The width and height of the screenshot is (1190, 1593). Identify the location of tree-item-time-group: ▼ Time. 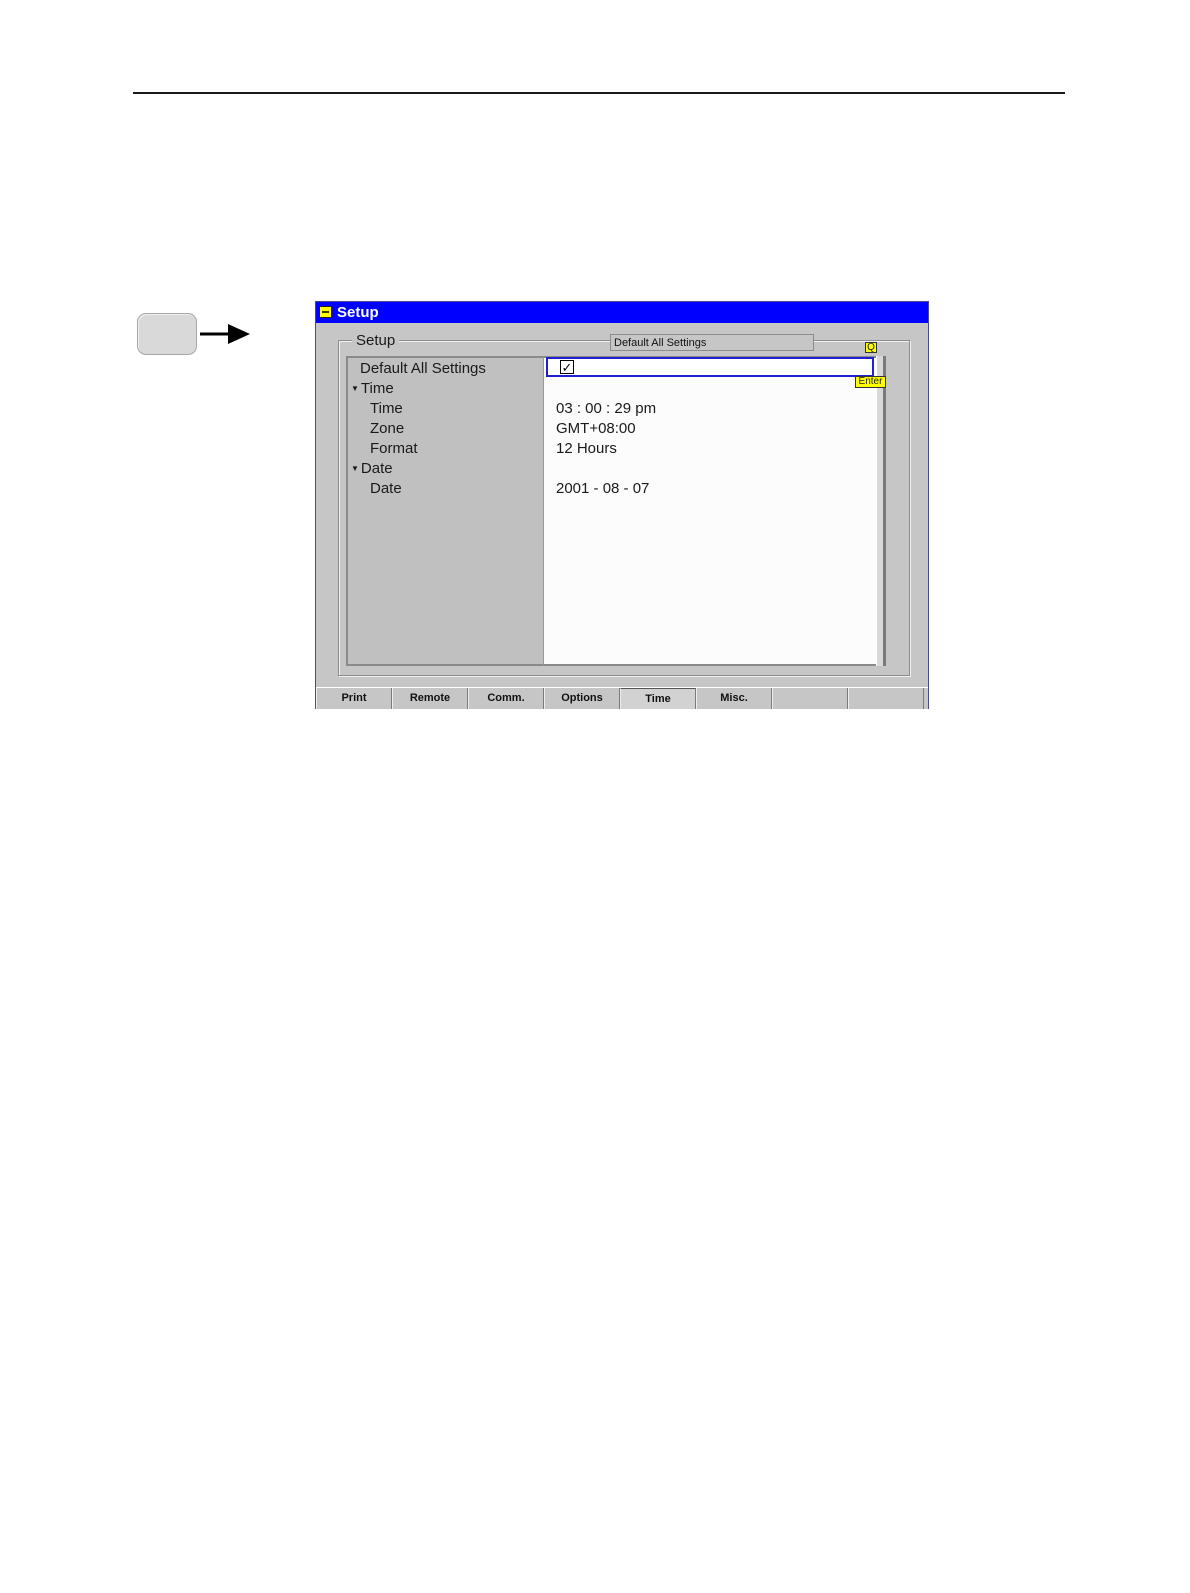
(372, 389).